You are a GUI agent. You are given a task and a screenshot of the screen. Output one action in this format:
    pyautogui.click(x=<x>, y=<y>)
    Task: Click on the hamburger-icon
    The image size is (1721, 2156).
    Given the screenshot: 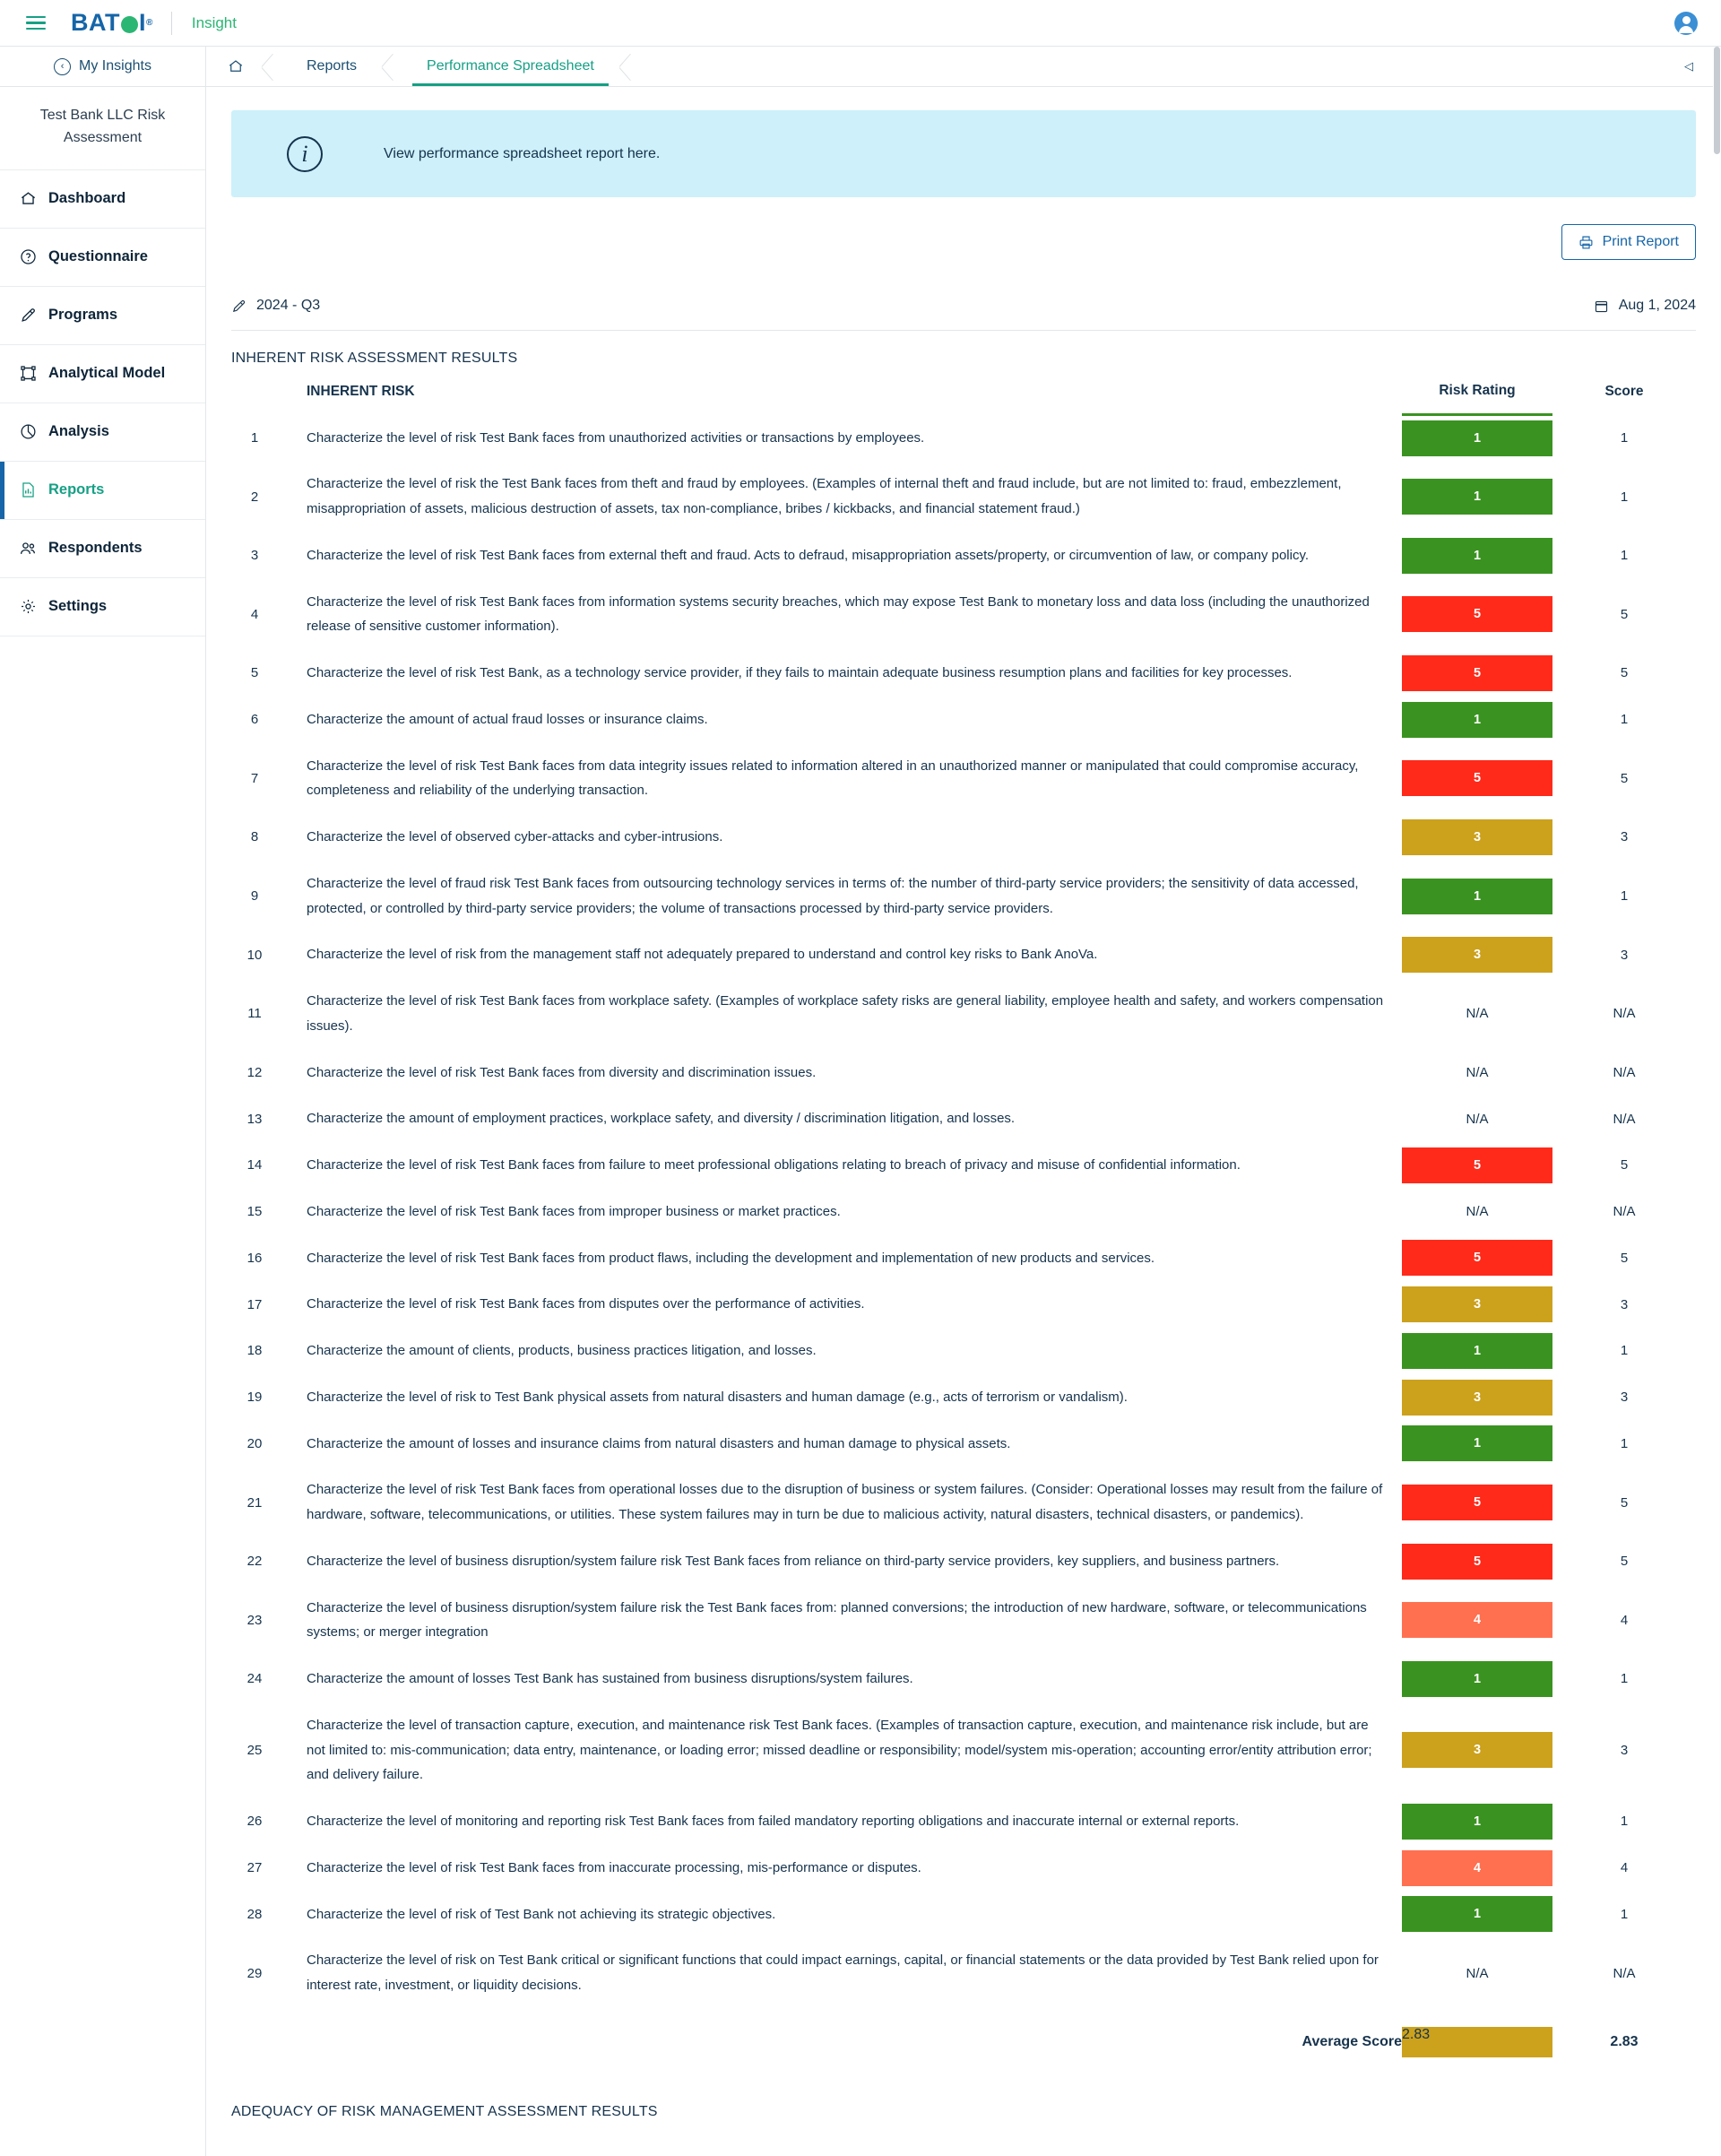 What is the action you would take?
    pyautogui.click(x=36, y=23)
    